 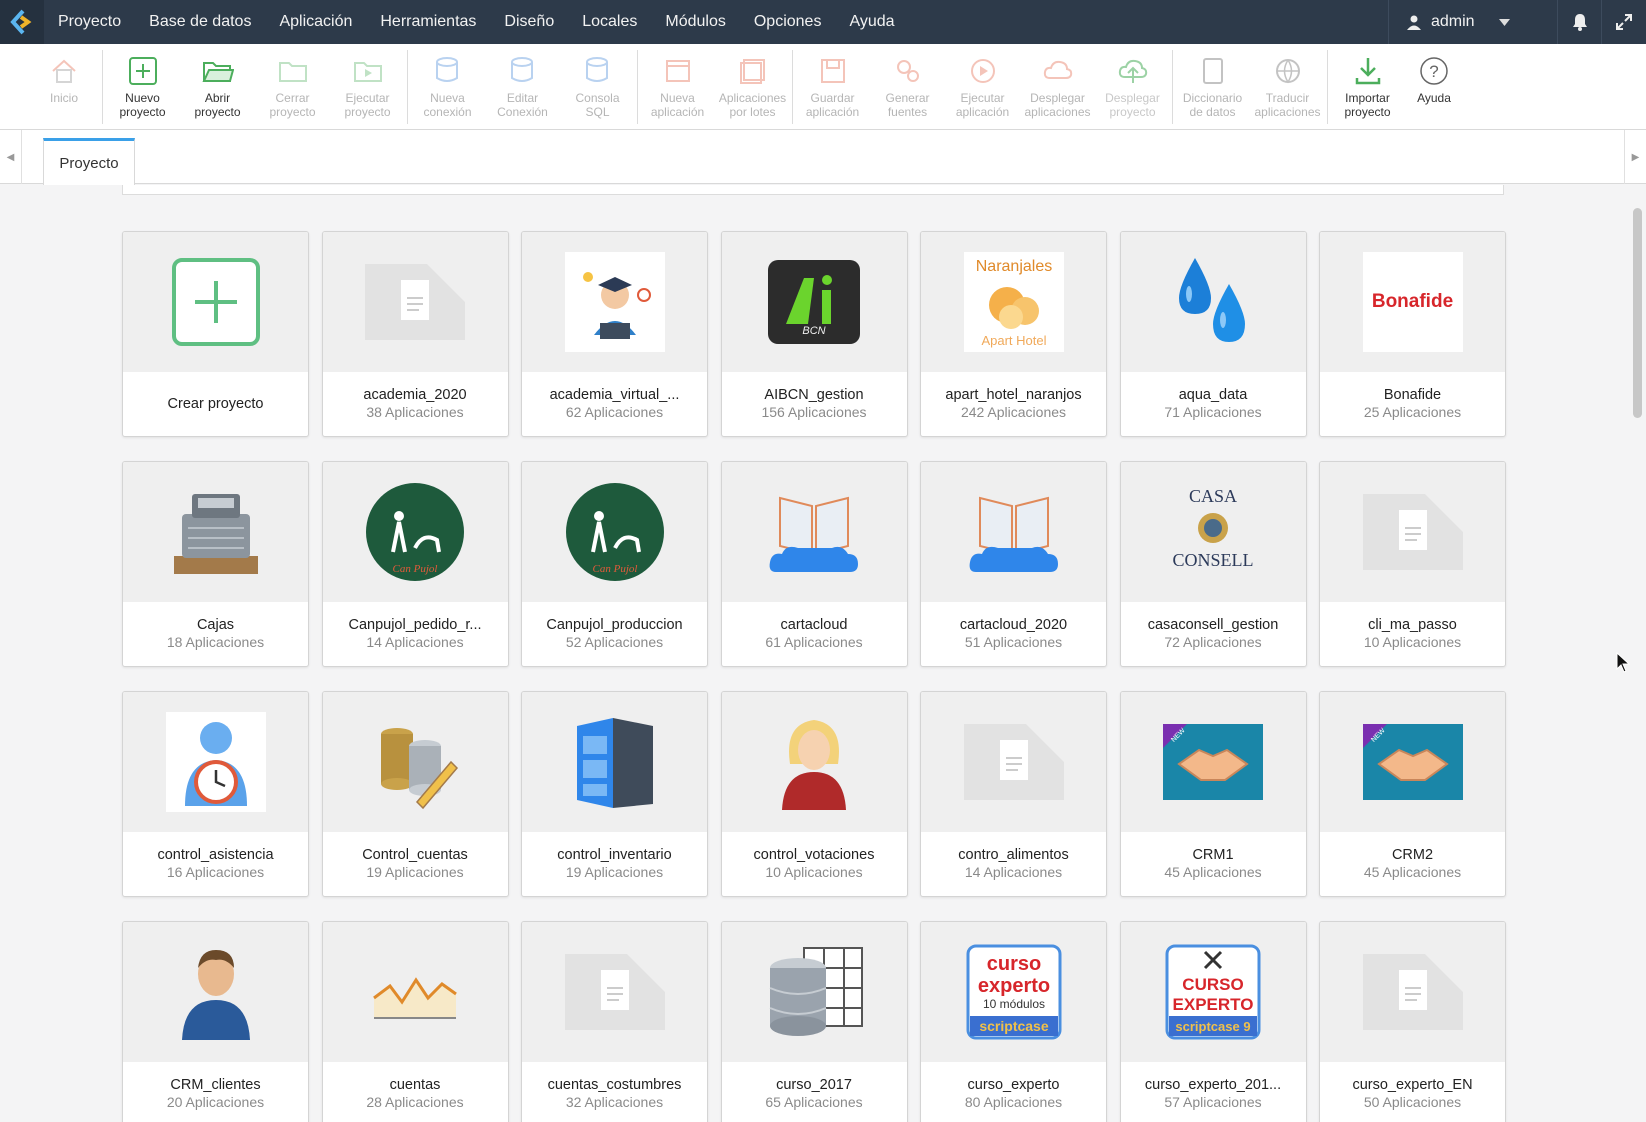 What do you see at coordinates (1013, 1026) in the screenshot?
I see `curso-logo-line4: scriptcase` at bounding box center [1013, 1026].